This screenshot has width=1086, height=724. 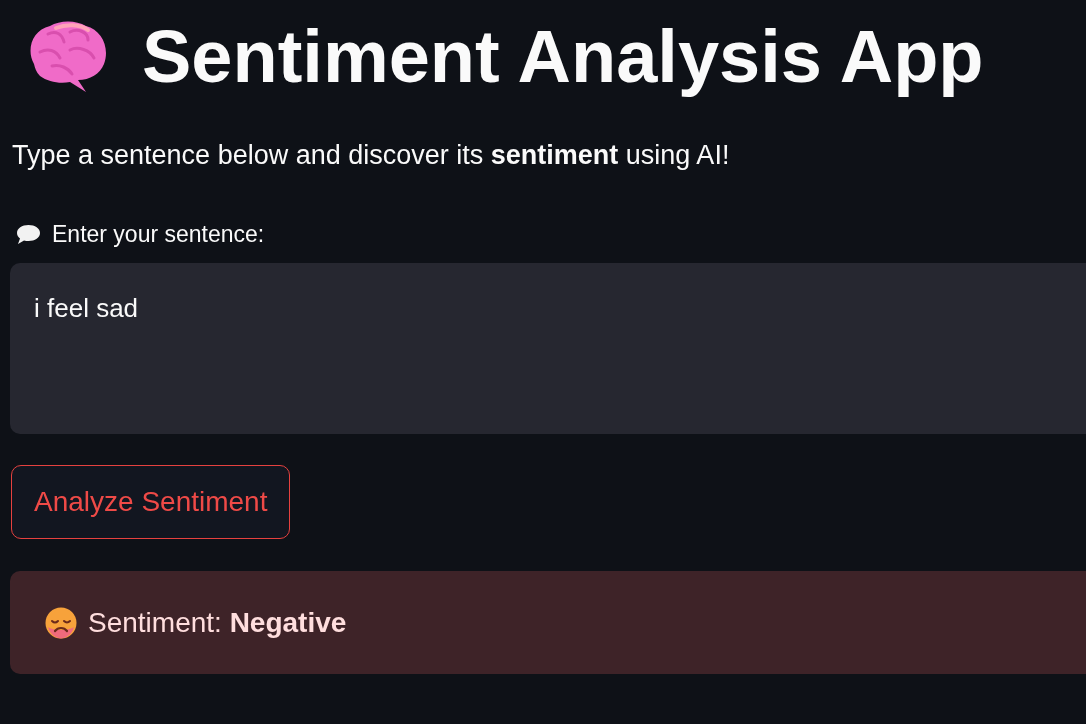 I want to click on result-text: Sentiment: Negative, so click(x=217, y=622).